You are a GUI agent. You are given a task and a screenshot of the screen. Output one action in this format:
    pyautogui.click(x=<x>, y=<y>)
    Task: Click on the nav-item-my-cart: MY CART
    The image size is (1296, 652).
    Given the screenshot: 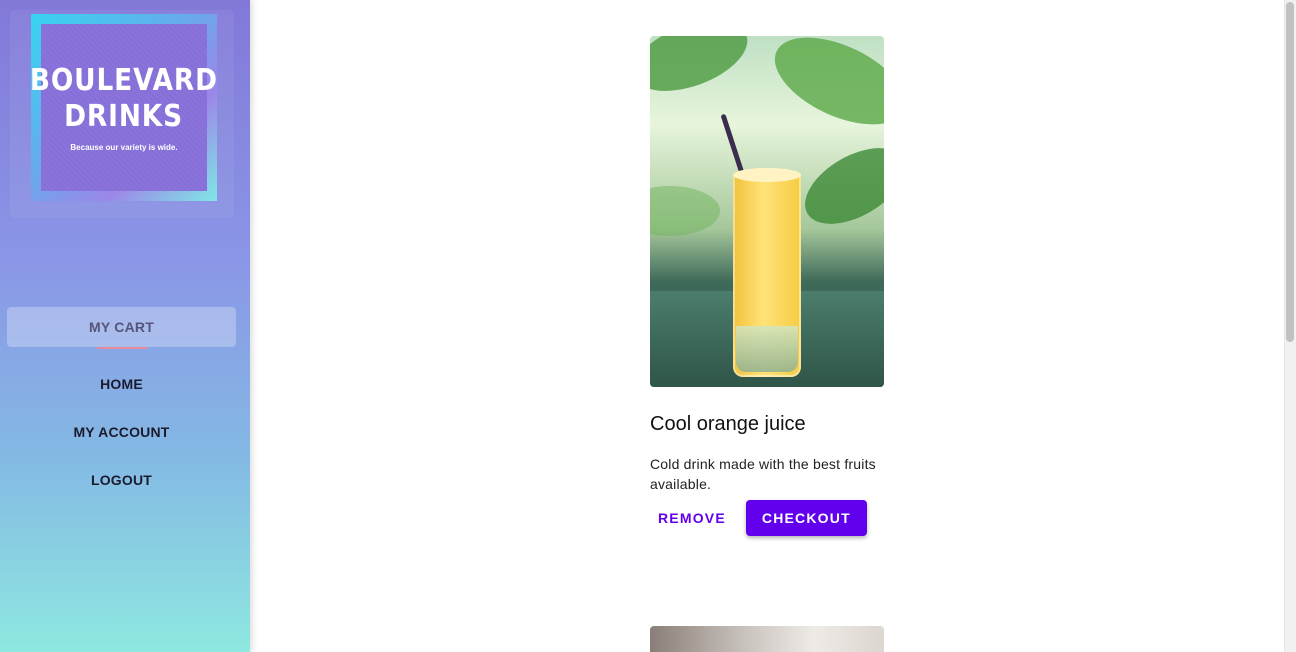 What is the action you would take?
    pyautogui.click(x=121, y=327)
    